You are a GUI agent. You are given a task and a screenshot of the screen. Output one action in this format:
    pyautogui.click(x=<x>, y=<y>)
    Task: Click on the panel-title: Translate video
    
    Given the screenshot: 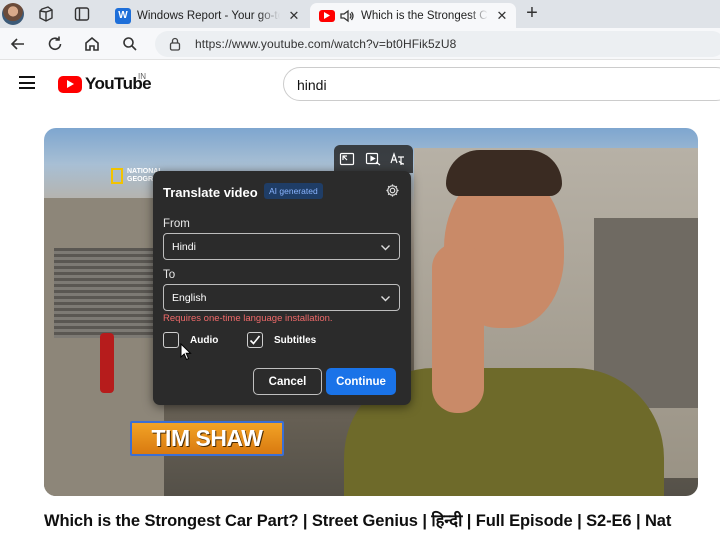 What is the action you would take?
    pyautogui.click(x=210, y=192)
    